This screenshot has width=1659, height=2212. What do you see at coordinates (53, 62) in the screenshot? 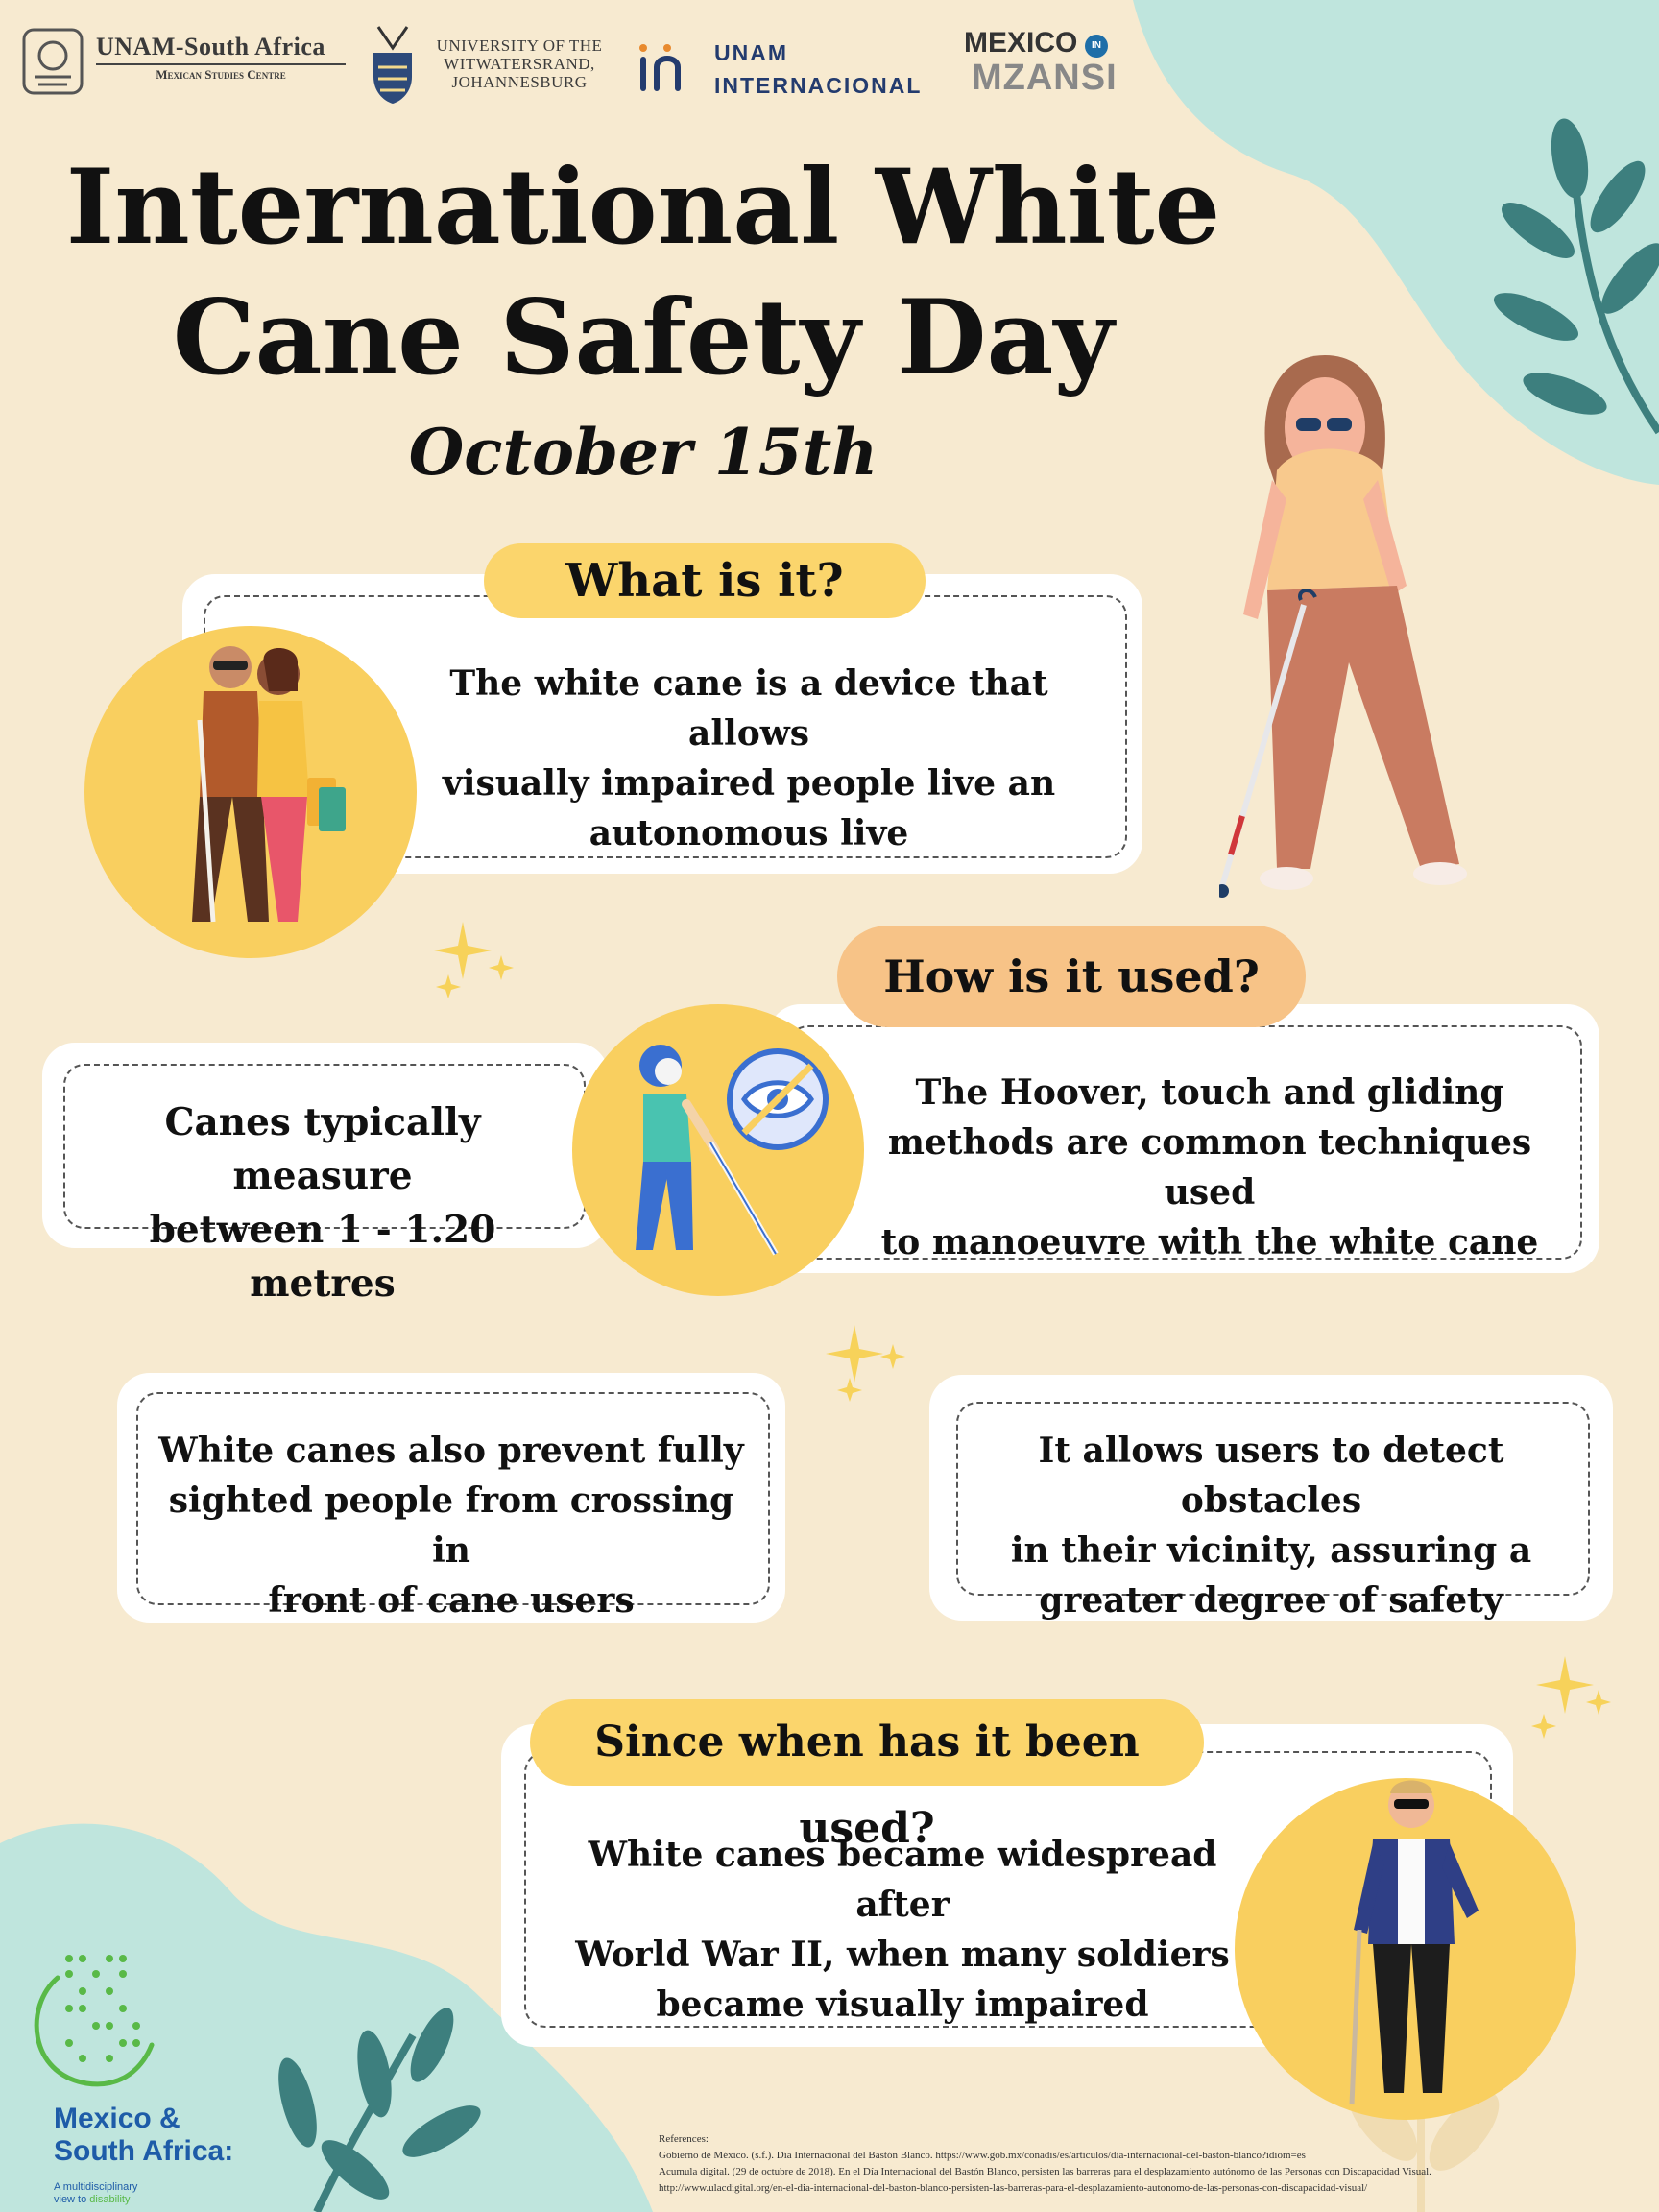
I see `unam-crest-icon` at bounding box center [53, 62].